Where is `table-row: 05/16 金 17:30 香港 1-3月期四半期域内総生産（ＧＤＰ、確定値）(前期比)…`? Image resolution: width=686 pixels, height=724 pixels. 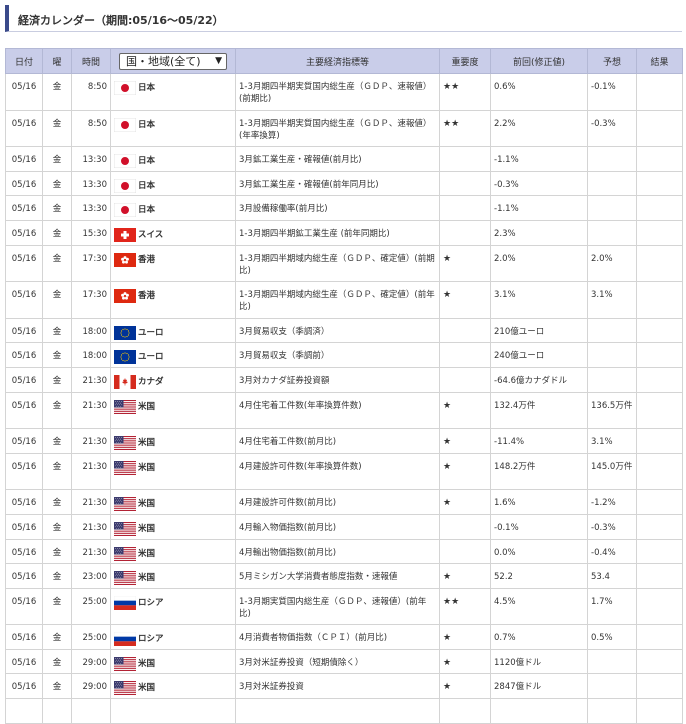 table-row: 05/16 金 17:30 香港 1-3月期四半期域内総生産（ＧＤＰ、確定値）(前期比)… is located at coordinates (344, 263).